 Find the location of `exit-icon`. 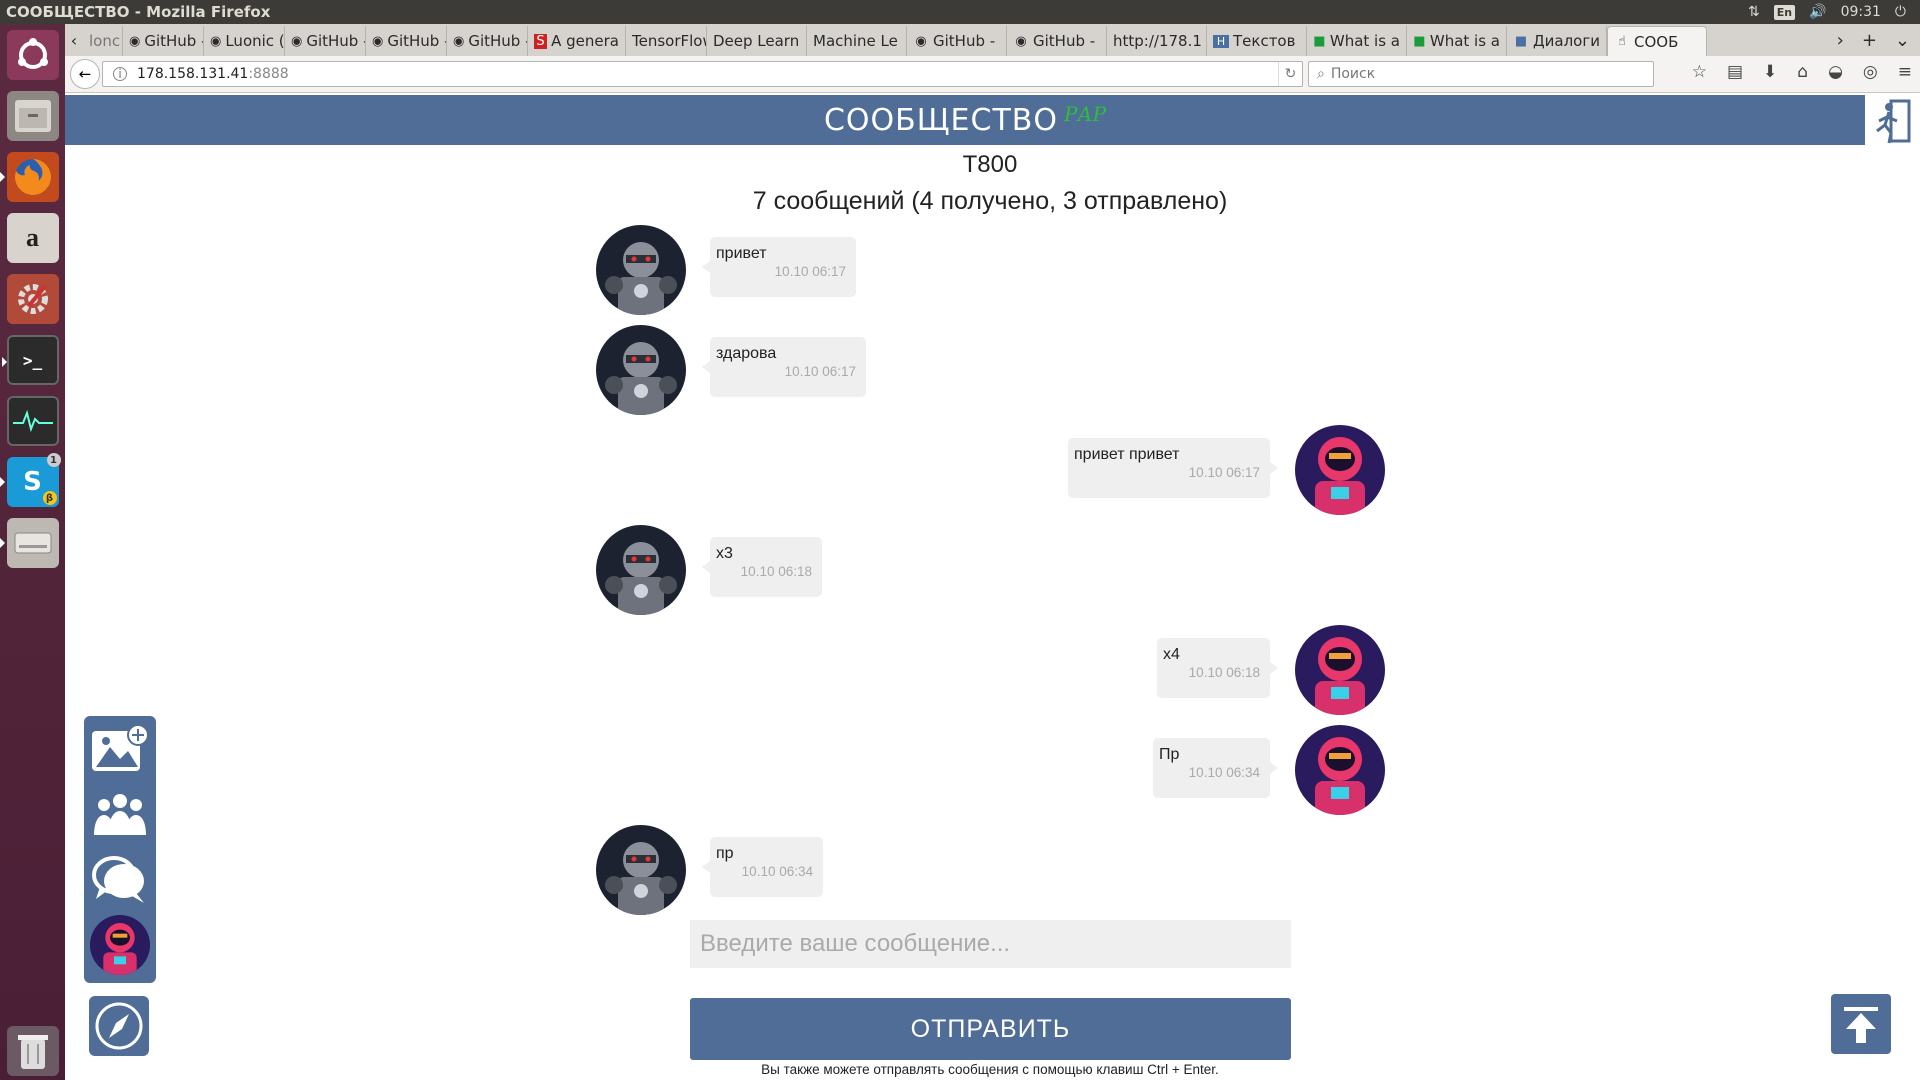

exit-icon is located at coordinates (1893, 121).